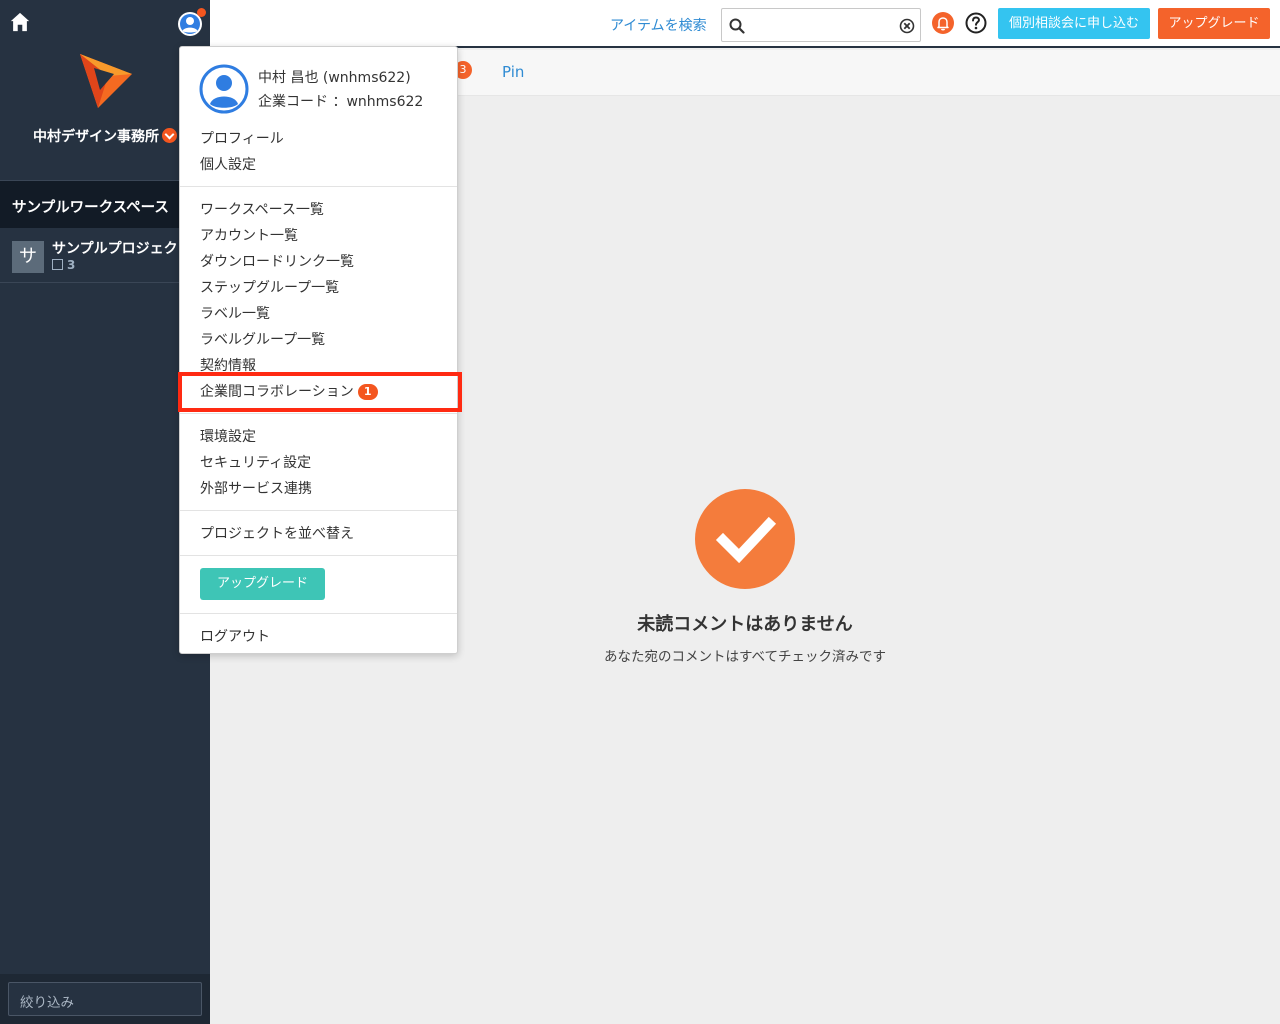 Image resolution: width=1280 pixels, height=1024 pixels. What do you see at coordinates (106, 81) in the screenshot?
I see `company-logo` at bounding box center [106, 81].